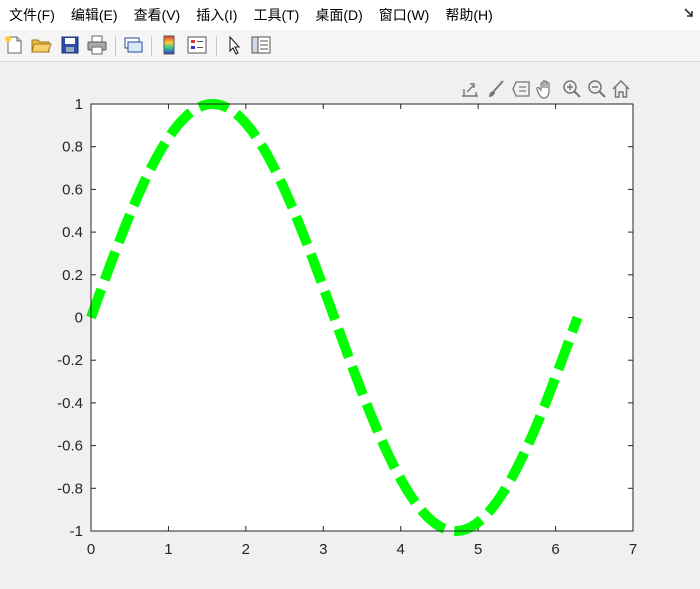 The image size is (700, 589). What do you see at coordinates (72, 189) in the screenshot?
I see `y-tick-label: 0.6` at bounding box center [72, 189].